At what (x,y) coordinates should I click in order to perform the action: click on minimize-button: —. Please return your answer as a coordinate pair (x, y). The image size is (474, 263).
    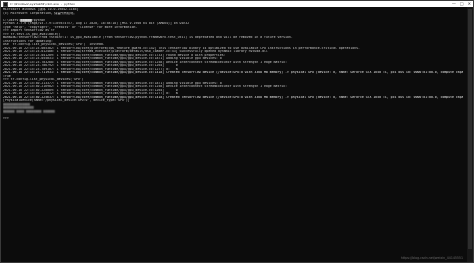
    Looking at the image, I should click on (454, 4).